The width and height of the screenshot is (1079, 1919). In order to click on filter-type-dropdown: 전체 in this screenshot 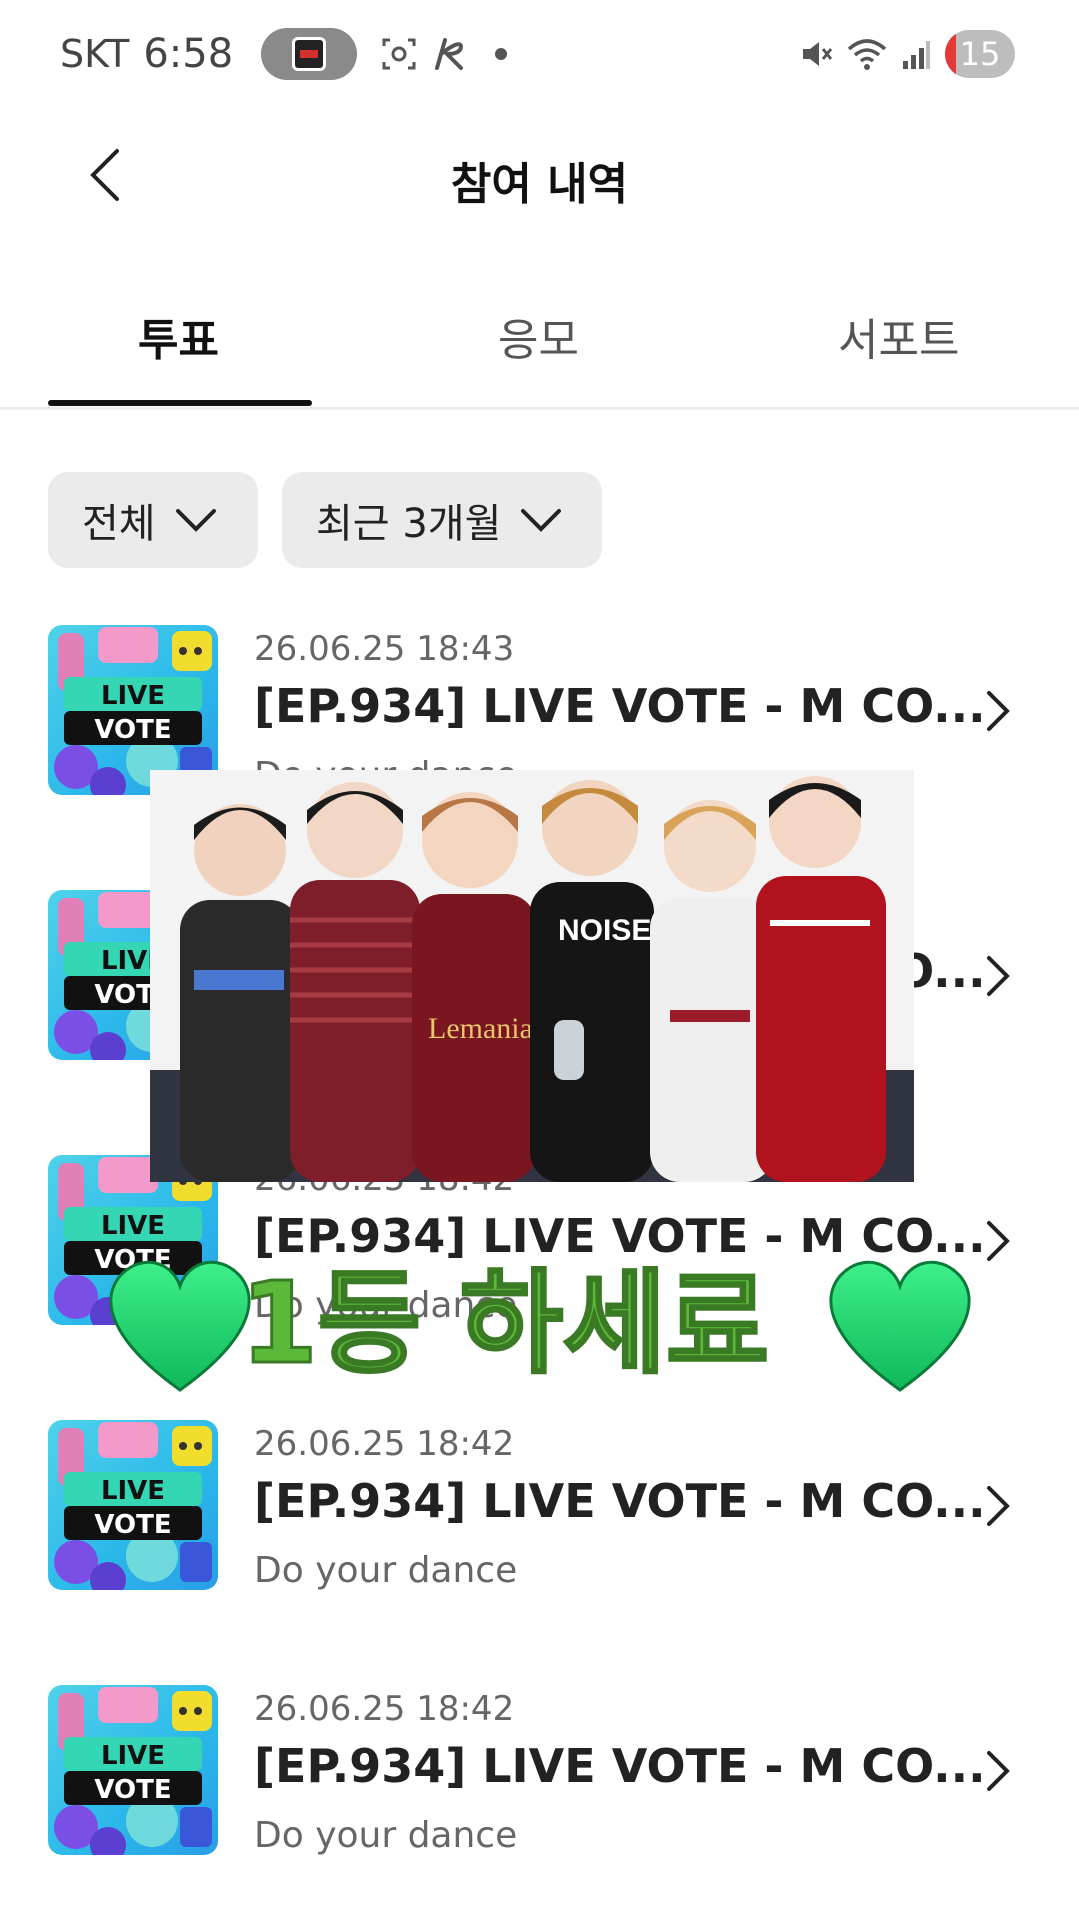, I will do `click(153, 520)`.